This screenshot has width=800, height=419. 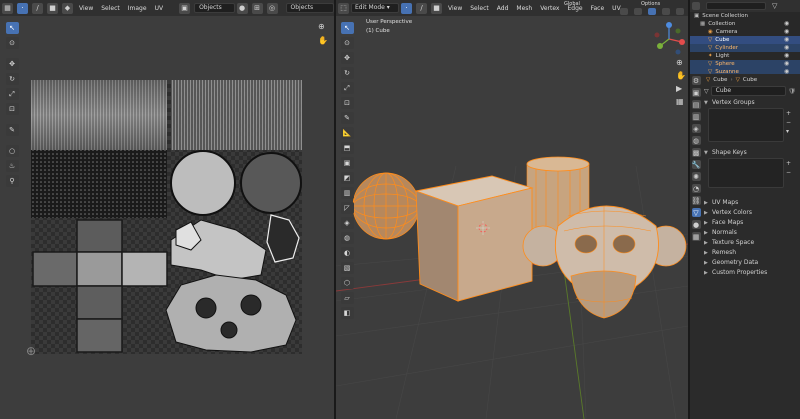 What do you see at coordinates (479, 8) in the screenshot?
I see `vp-menu-select: Select` at bounding box center [479, 8].